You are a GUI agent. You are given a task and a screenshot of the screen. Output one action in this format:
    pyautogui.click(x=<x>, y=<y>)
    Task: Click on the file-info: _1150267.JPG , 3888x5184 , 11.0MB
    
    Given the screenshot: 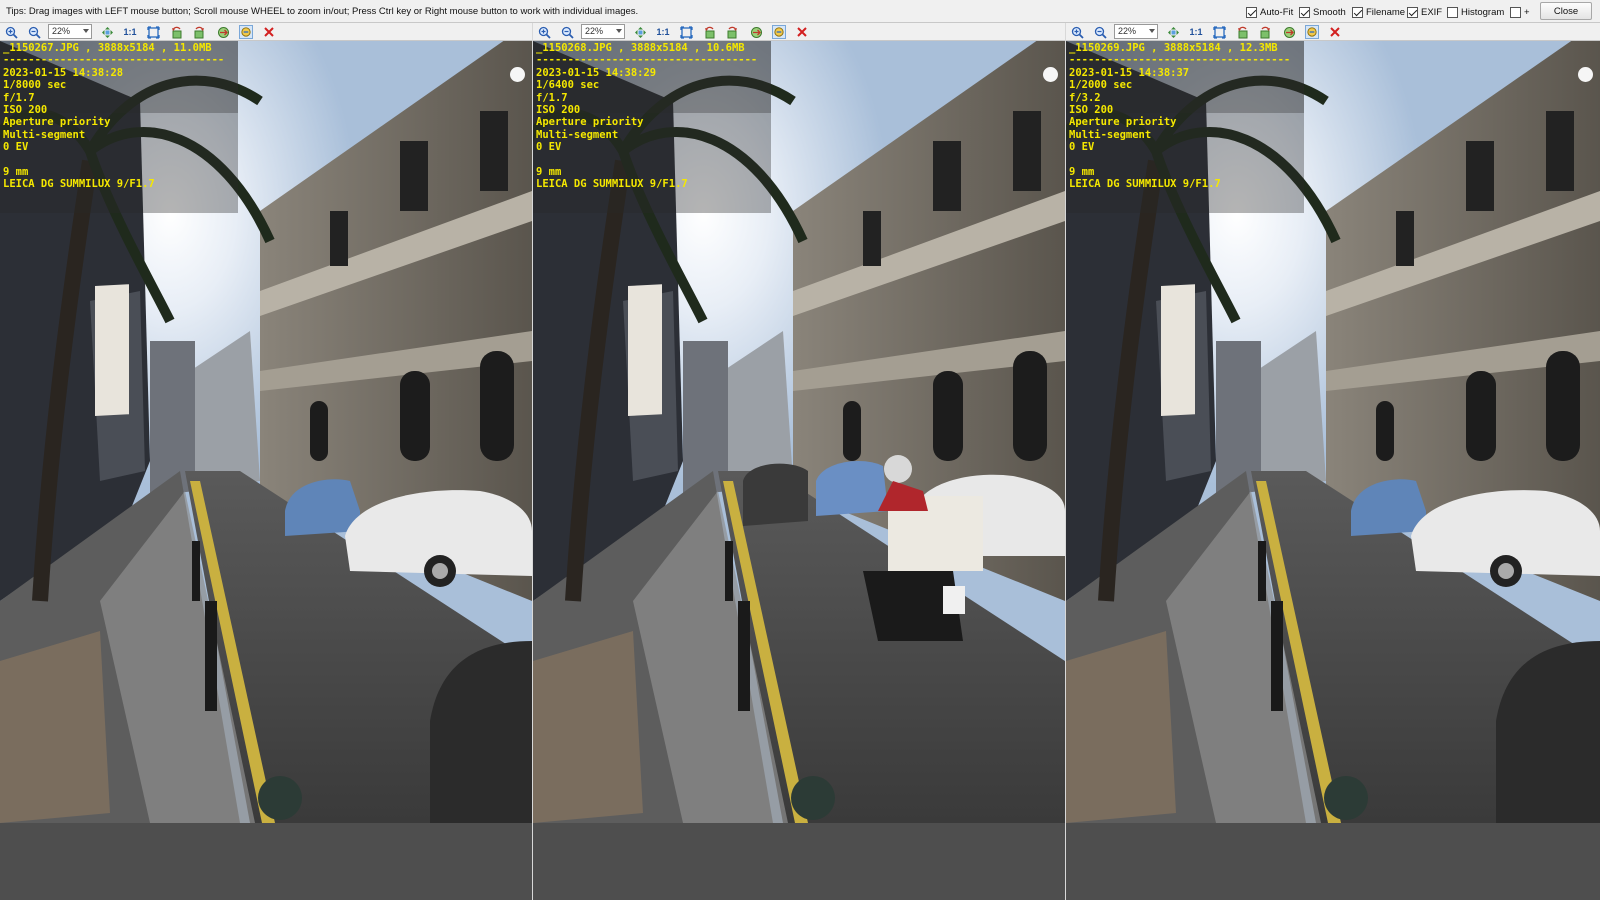 What is the action you would take?
    pyautogui.click(x=107, y=48)
    